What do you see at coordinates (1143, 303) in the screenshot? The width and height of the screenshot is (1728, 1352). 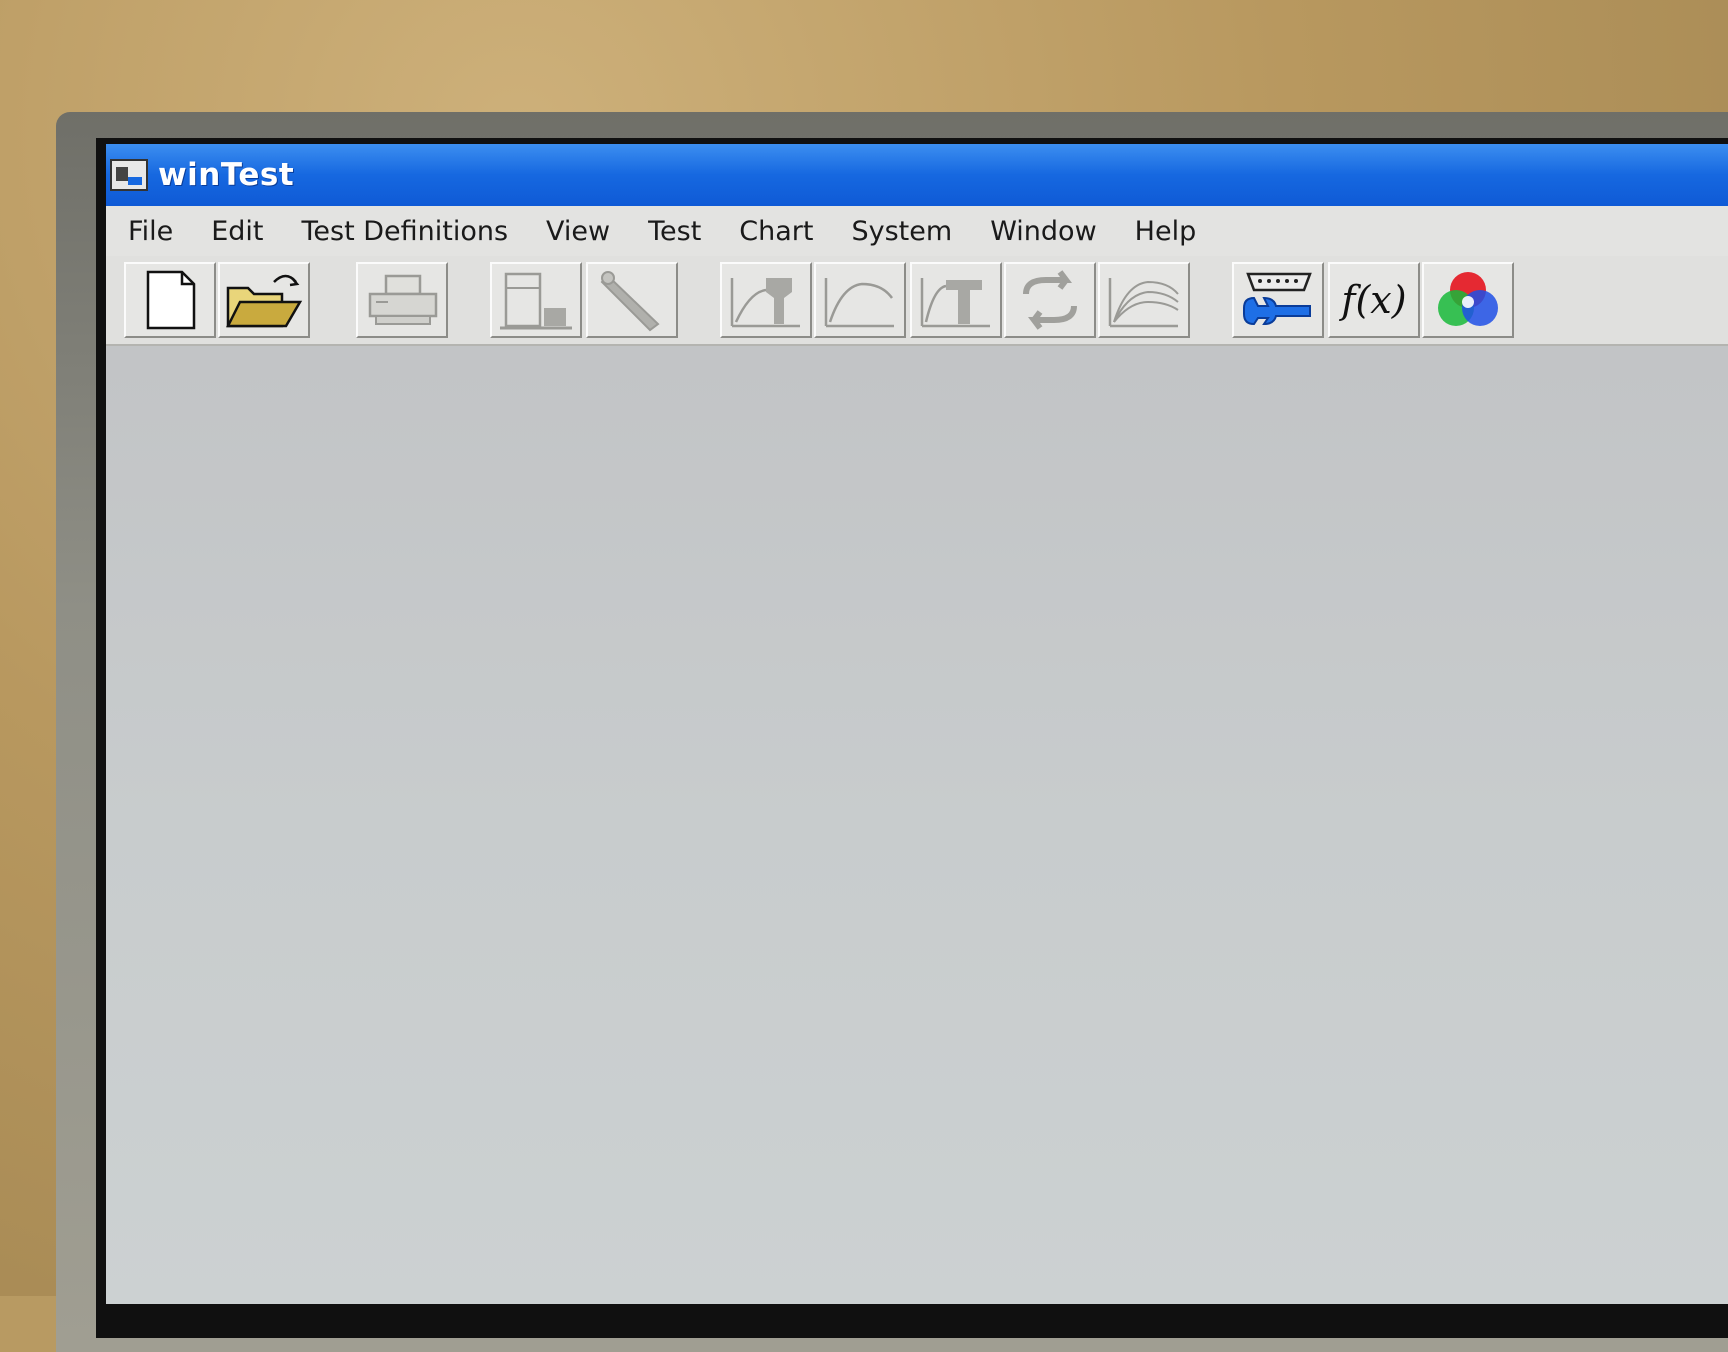 I see `overlay-curves-icon` at bounding box center [1143, 303].